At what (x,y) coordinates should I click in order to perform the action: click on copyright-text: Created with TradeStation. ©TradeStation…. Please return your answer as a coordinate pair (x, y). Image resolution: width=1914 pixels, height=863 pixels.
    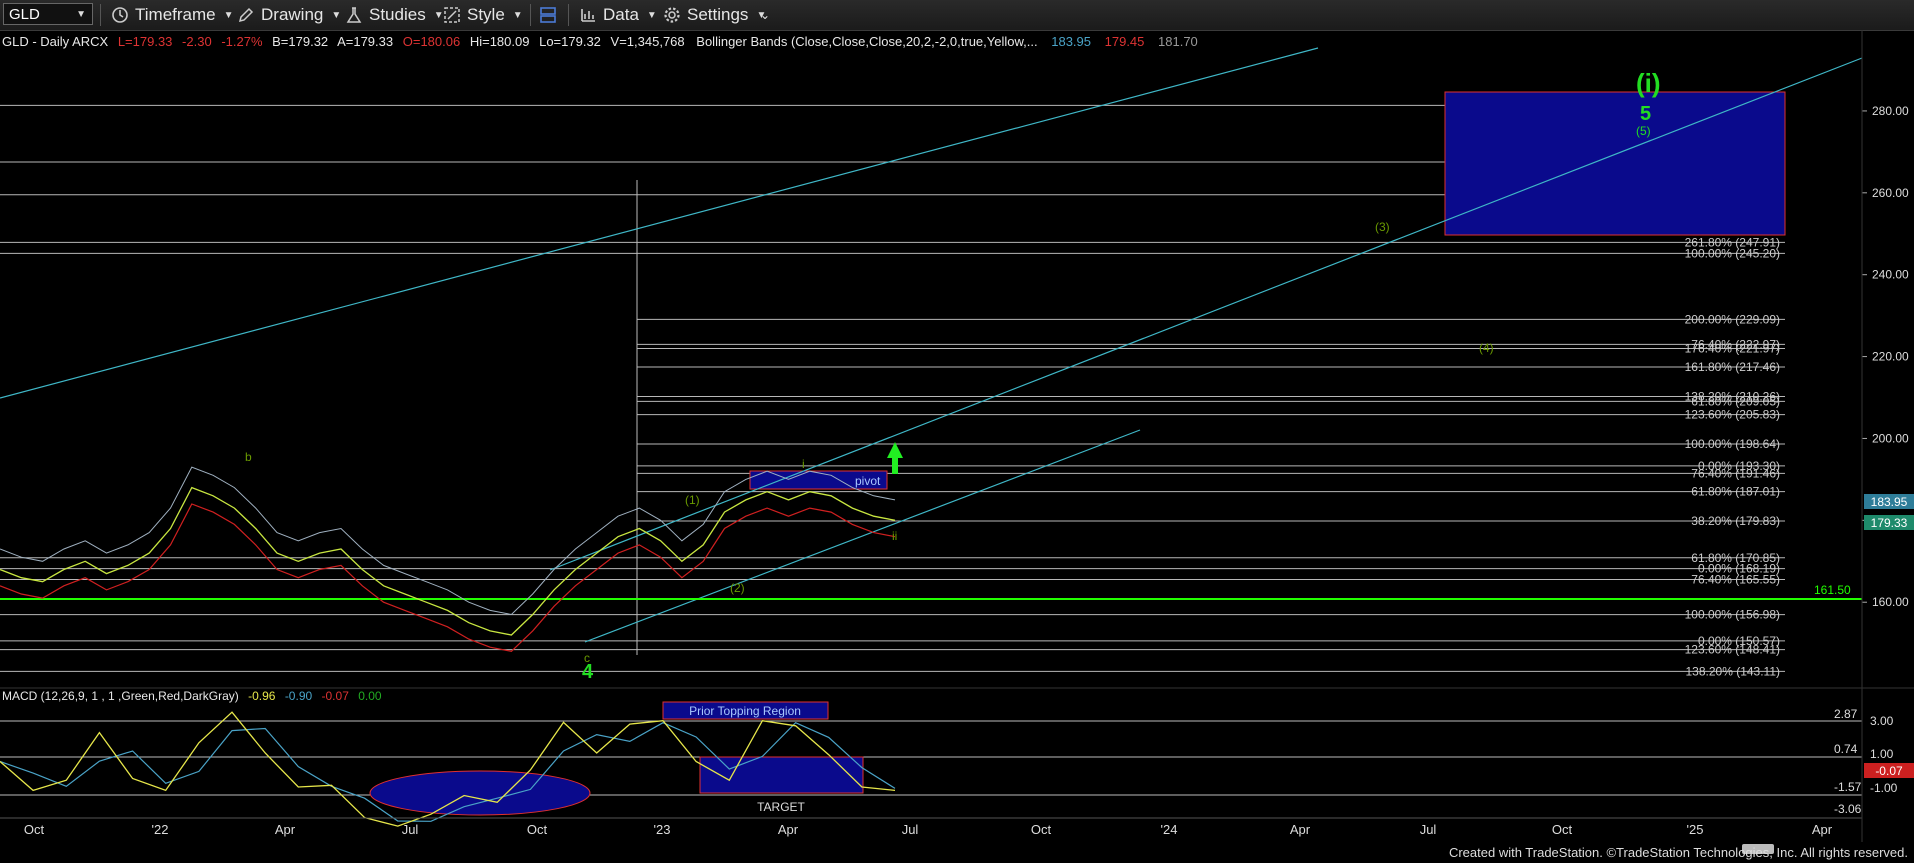
    Looking at the image, I should click on (1678, 852).